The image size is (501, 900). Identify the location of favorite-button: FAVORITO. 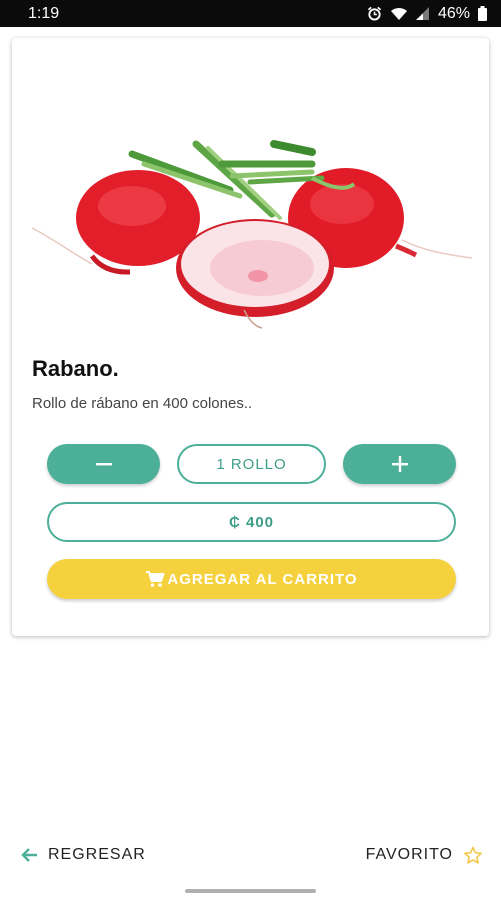
(424, 855).